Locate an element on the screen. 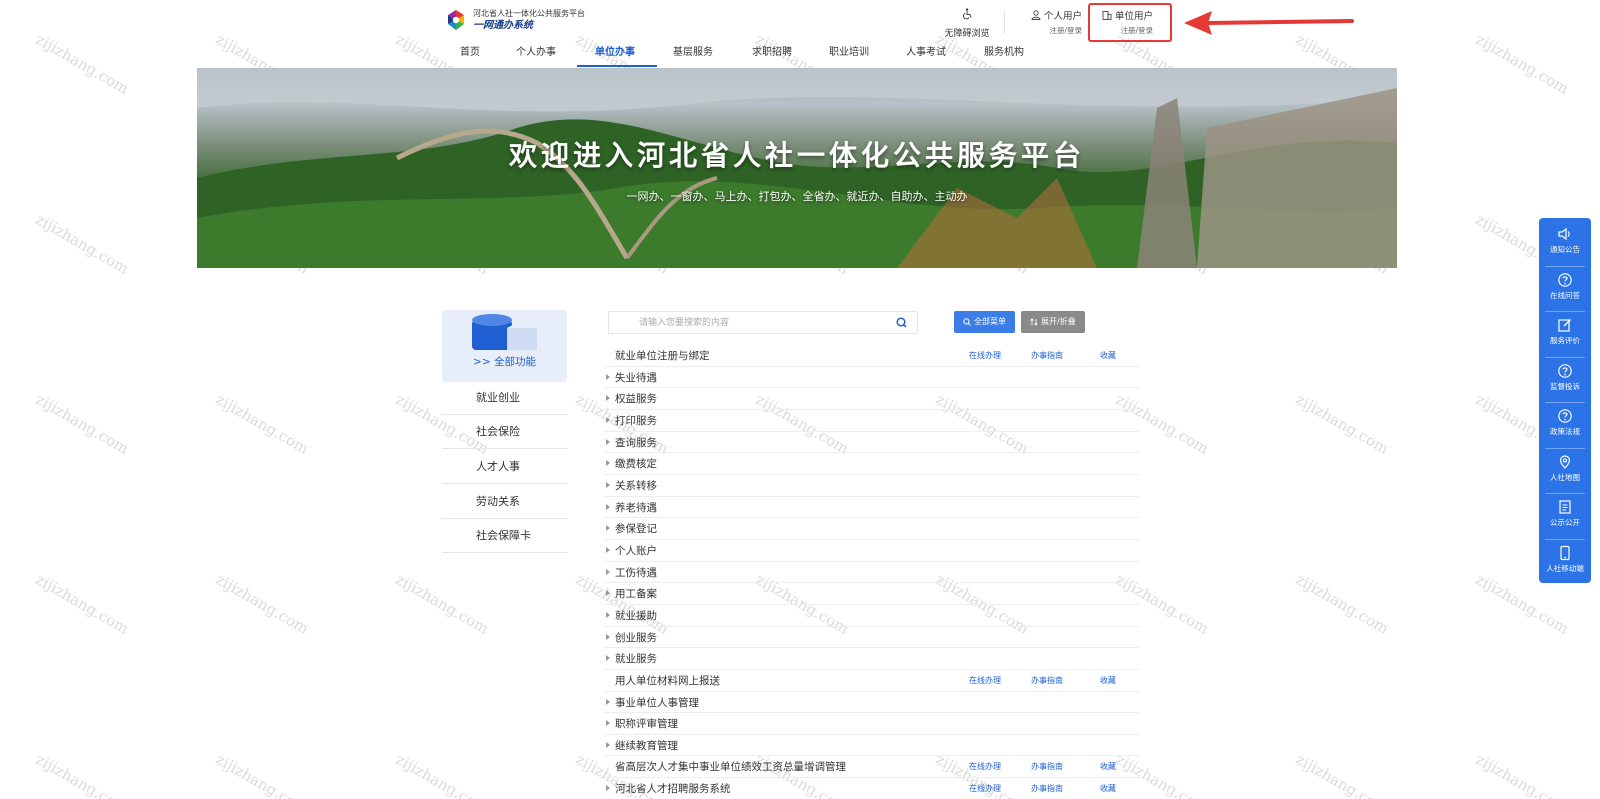 The height and width of the screenshot is (799, 1600). list-item-label: 省高层次人才集中事业单位绩效工资总量增调管理 is located at coordinates (730, 766).